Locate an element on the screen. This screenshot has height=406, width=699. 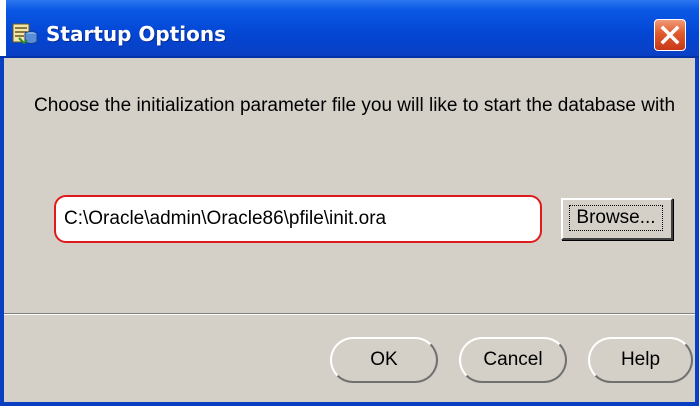
database-icon is located at coordinates (25, 33).